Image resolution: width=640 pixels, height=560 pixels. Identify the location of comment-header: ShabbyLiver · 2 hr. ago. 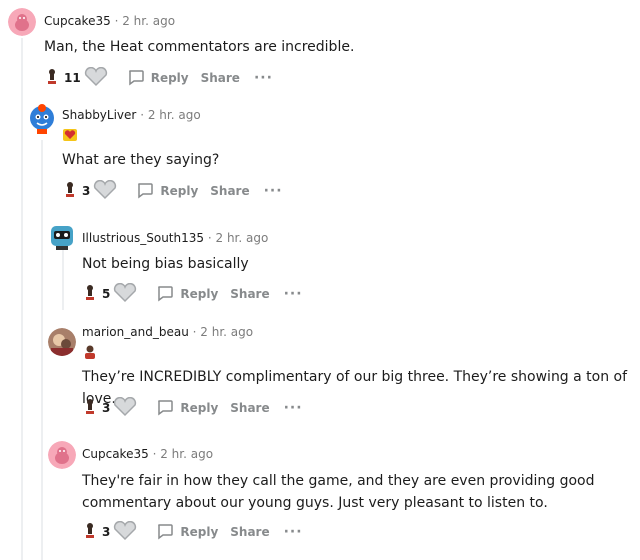
(131, 115).